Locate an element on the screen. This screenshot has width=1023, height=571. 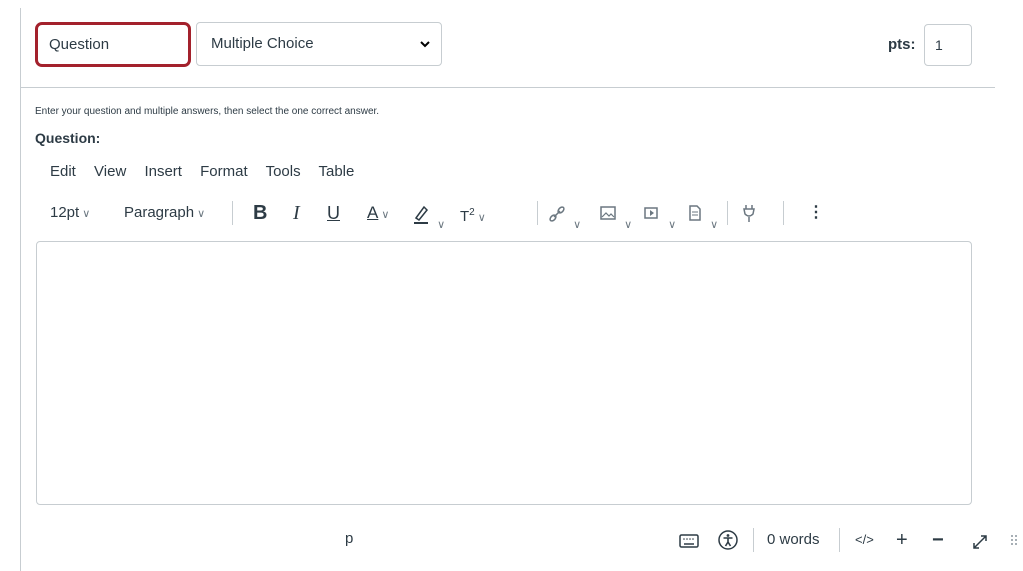
more-options-button: ⋮ is located at coordinates (816, 213).